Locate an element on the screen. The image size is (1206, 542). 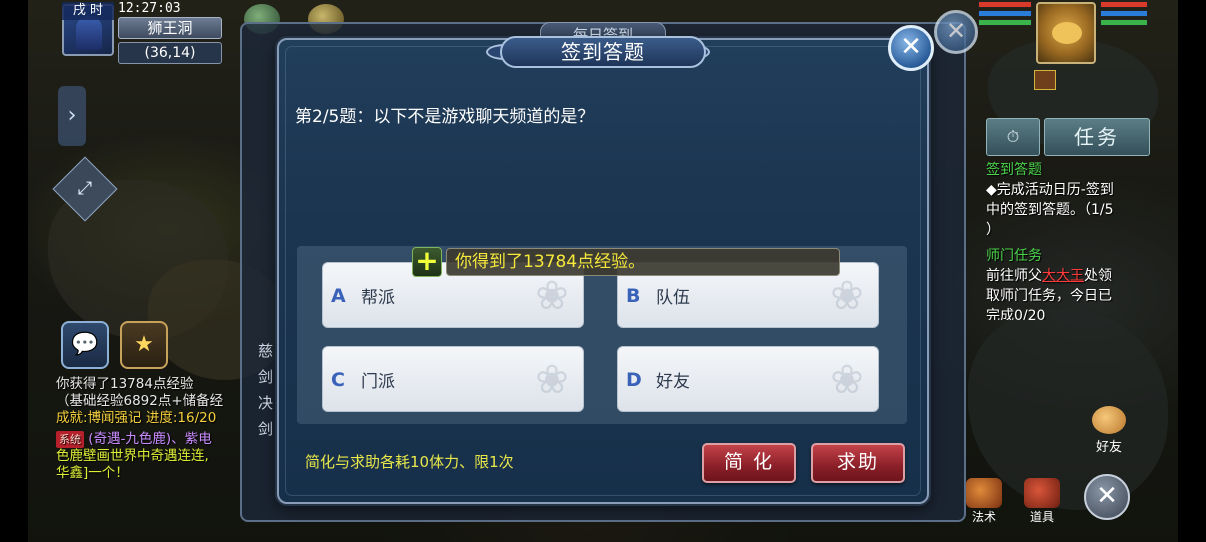
side-expand-arrow-icon: › is located at coordinates (72, 116).